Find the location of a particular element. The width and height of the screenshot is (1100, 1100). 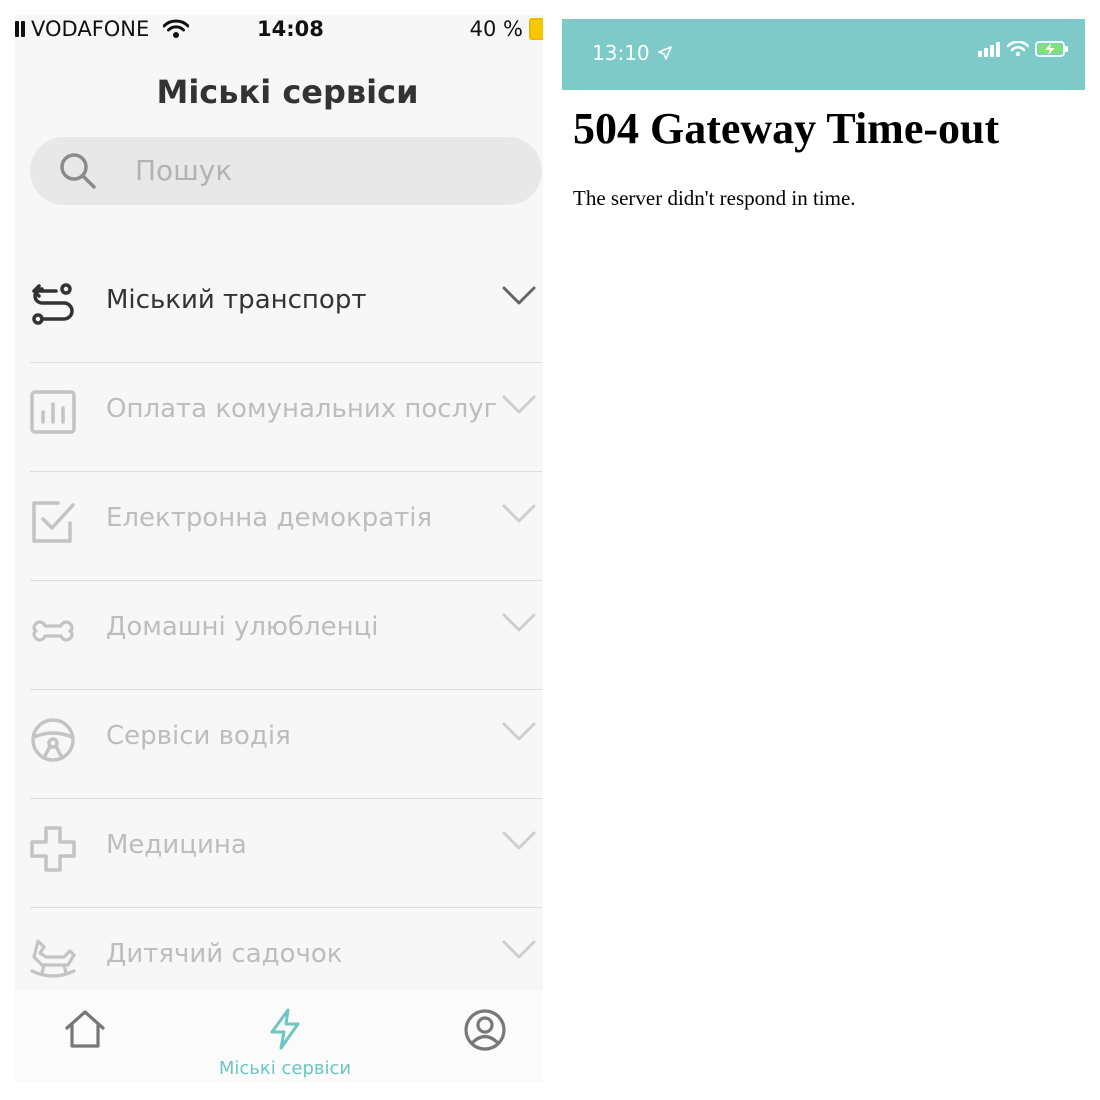

search-placeholder: Пошук is located at coordinates (184, 170).